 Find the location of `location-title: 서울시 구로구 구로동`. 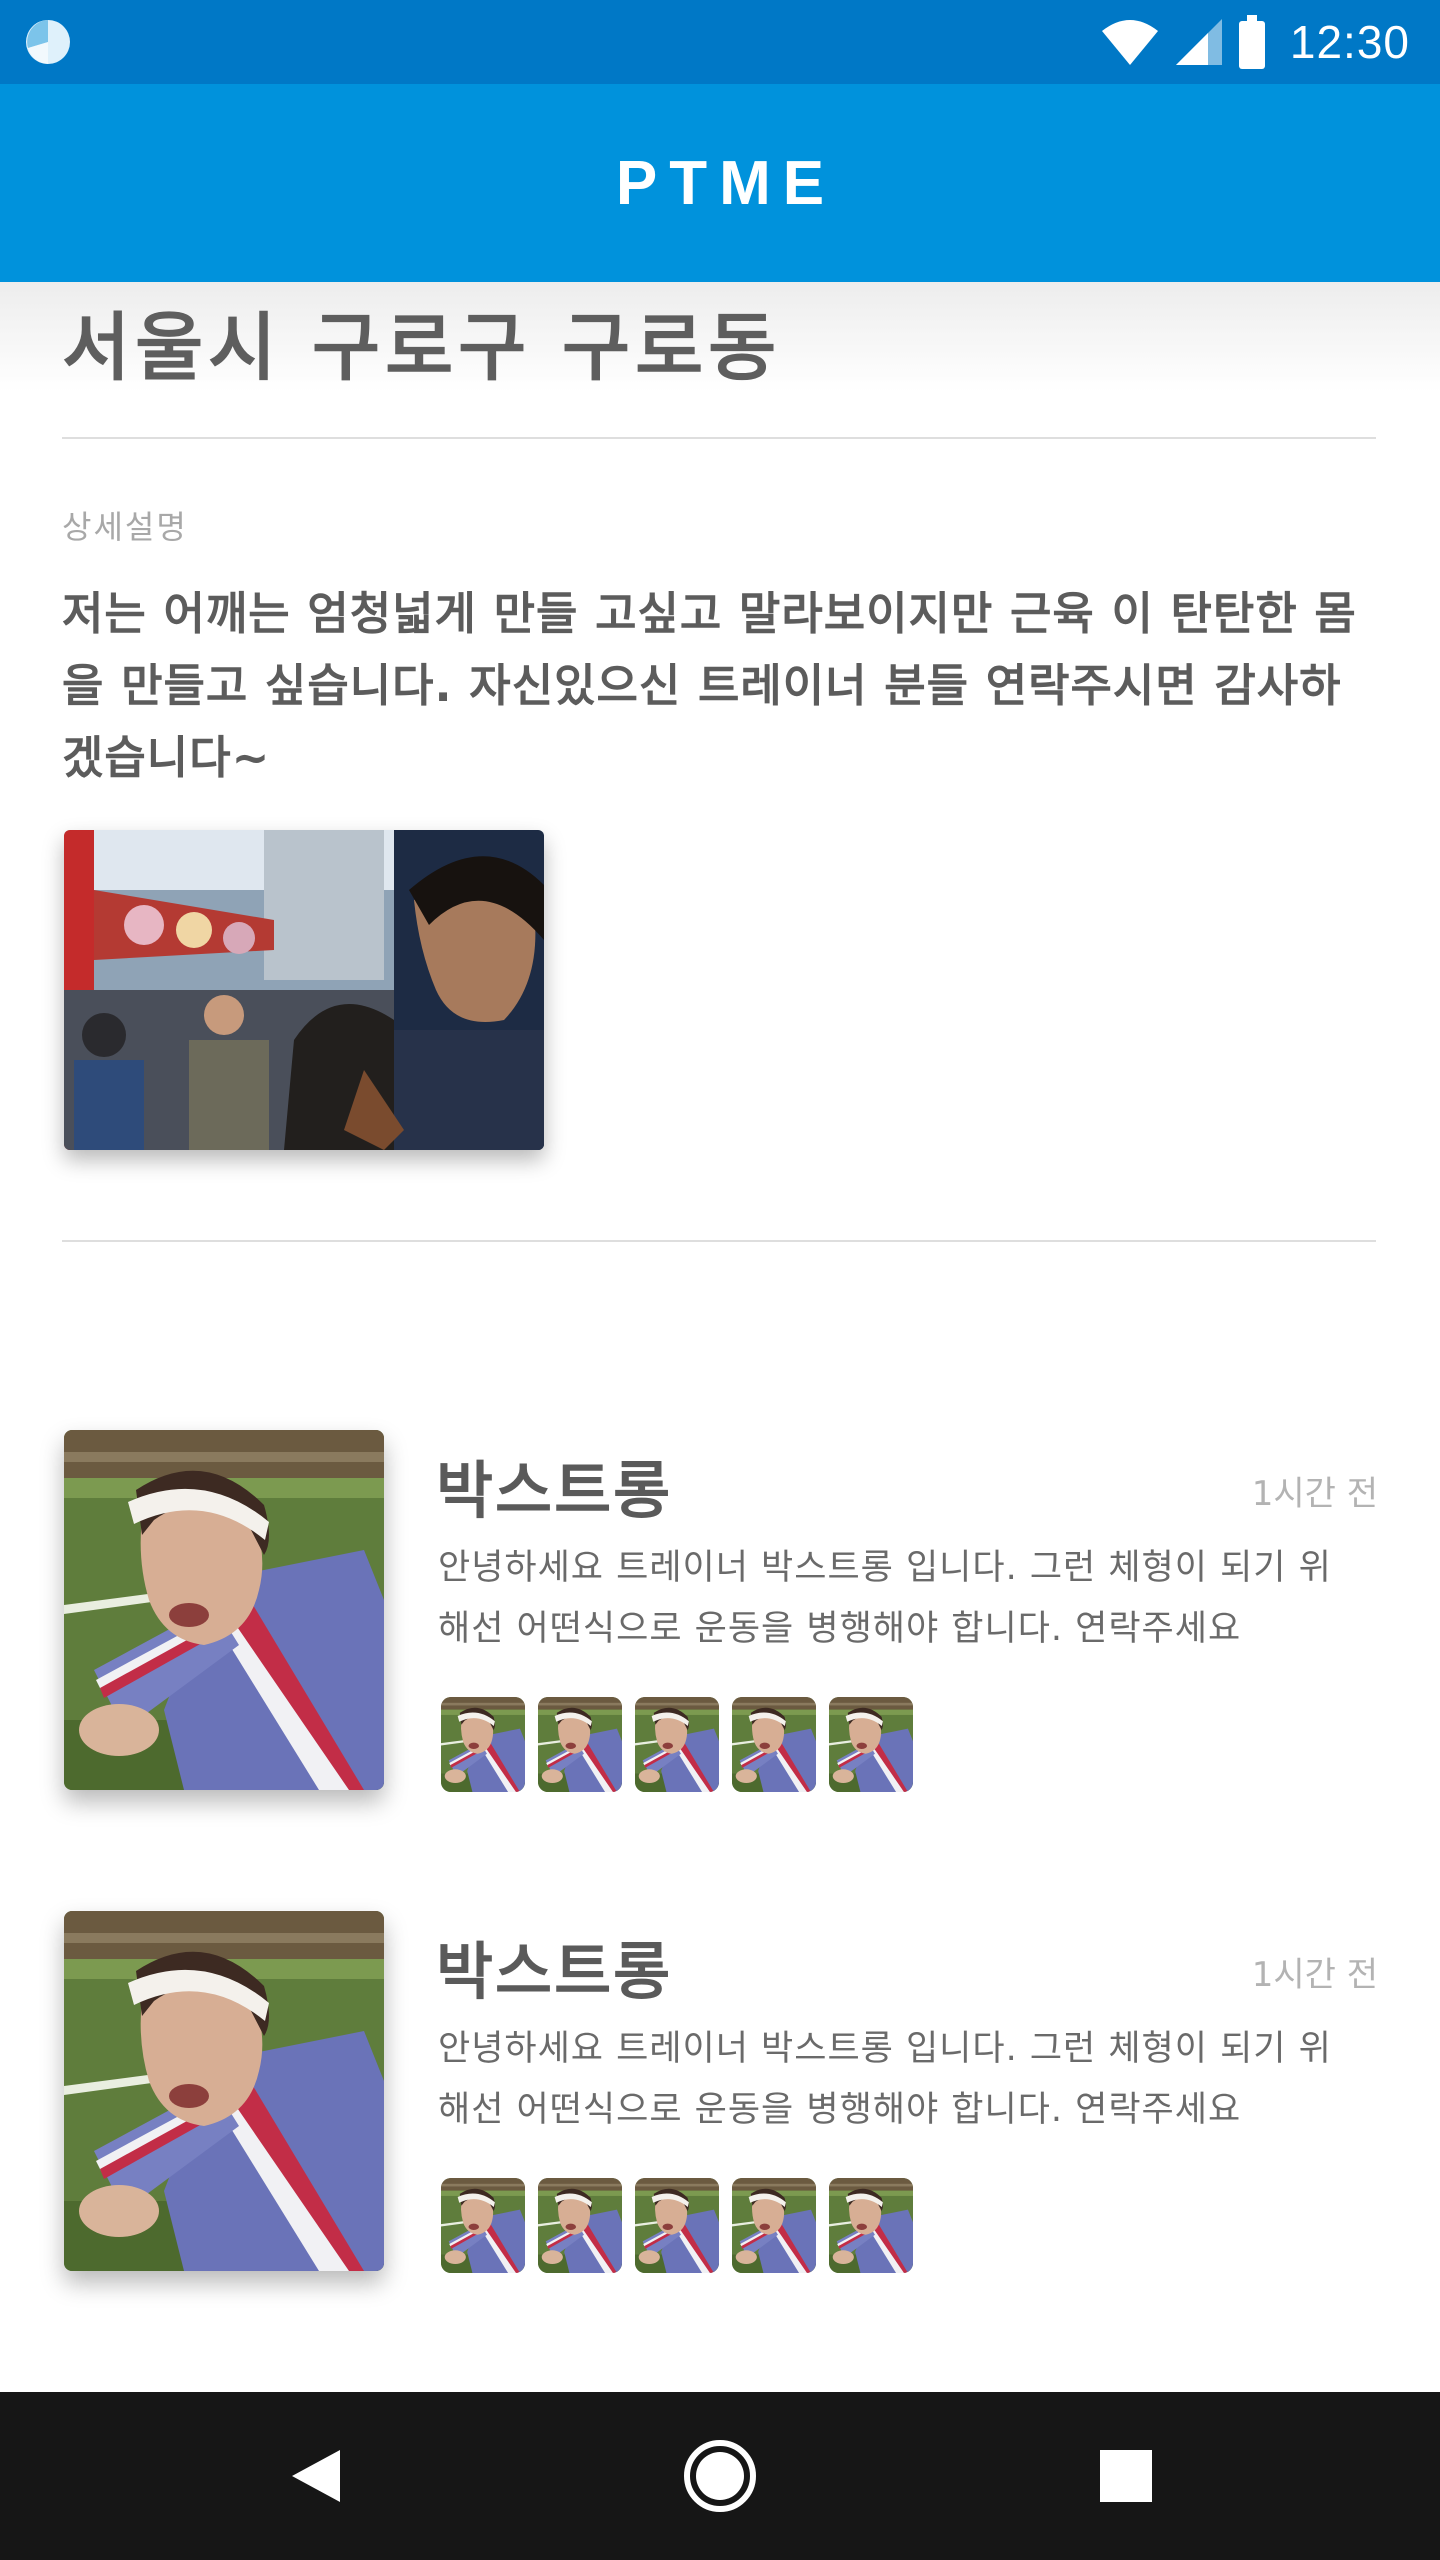

location-title: 서울시 구로구 구로동 is located at coordinates (422, 348).